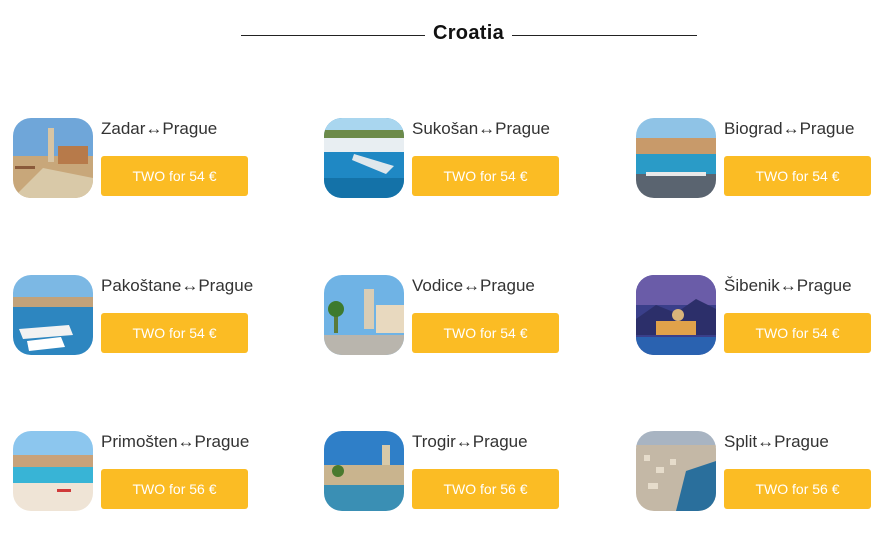 This screenshot has width=885, height=537. I want to click on route-card-sukosan: Sukošan↔Prague TWO for 54 €, so click(454, 159).